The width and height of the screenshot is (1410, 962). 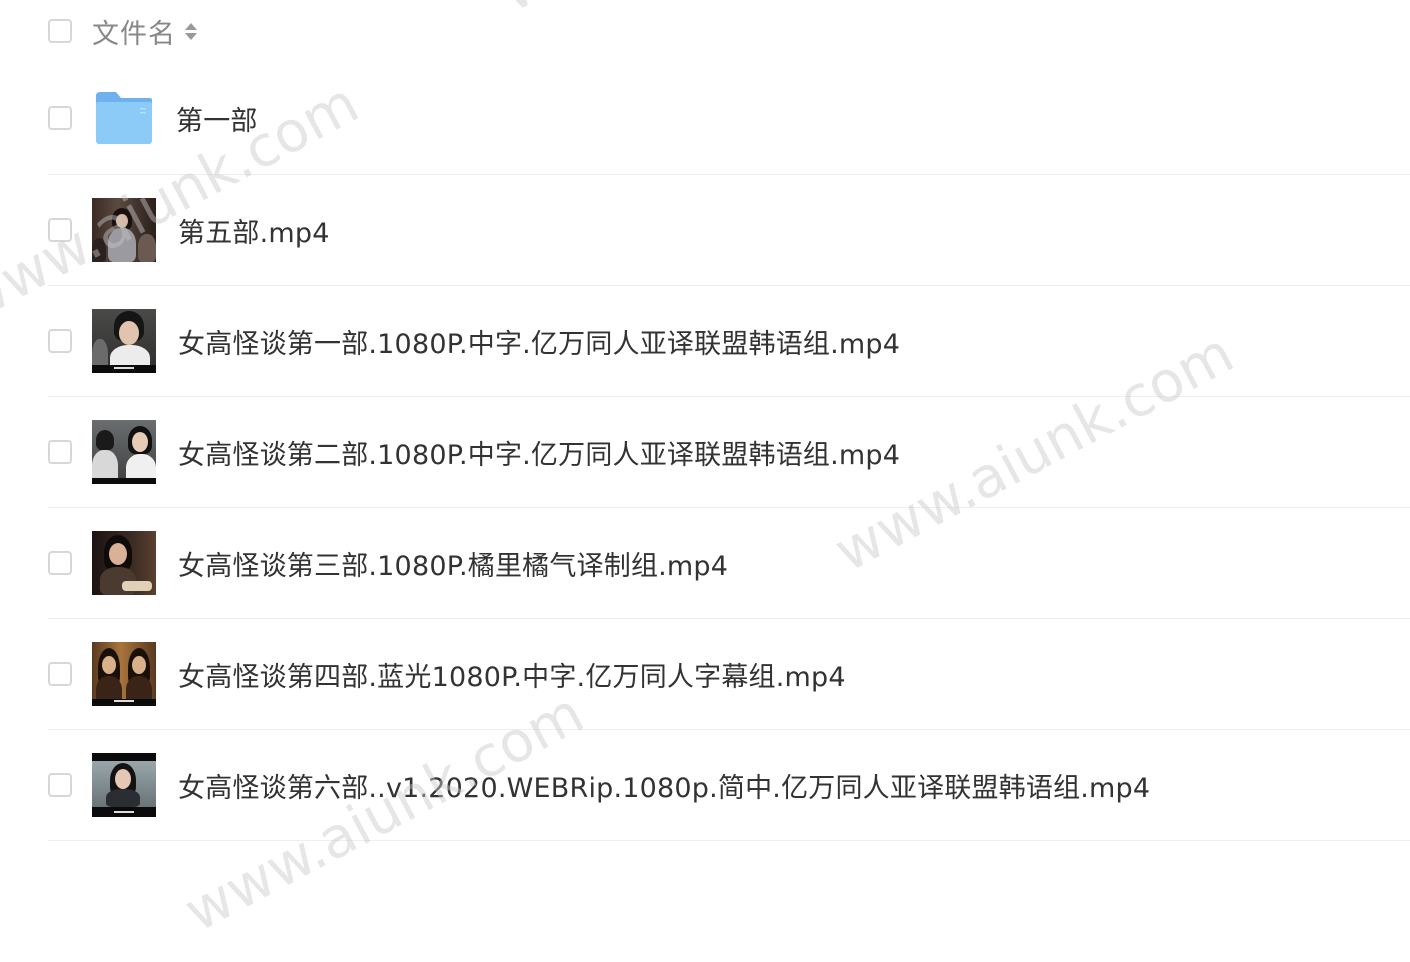 What do you see at coordinates (729, 118) in the screenshot?
I see `list-item-folder: 第一部` at bounding box center [729, 118].